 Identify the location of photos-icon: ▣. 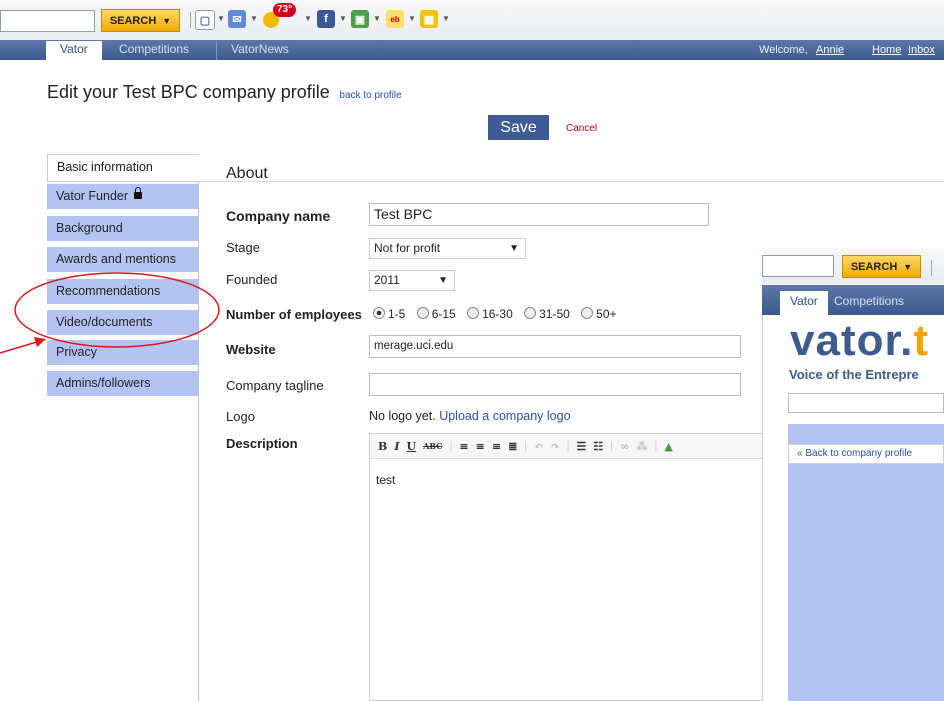
(360, 19).